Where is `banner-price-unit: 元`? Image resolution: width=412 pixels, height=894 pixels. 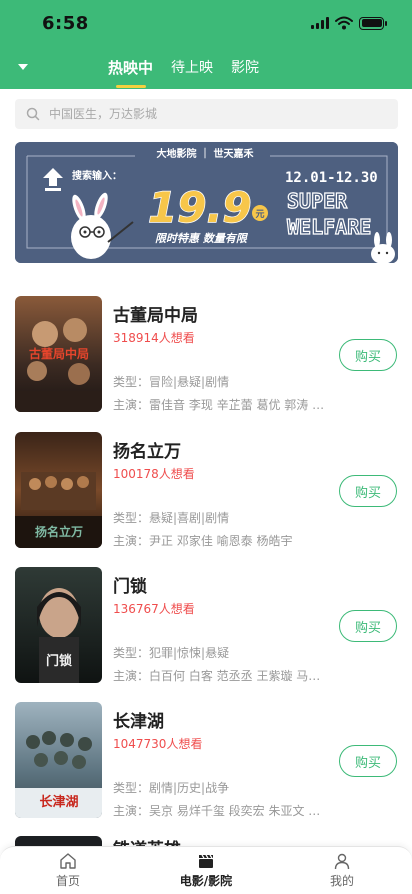
banner-price-unit: 元 is located at coordinates (259, 214).